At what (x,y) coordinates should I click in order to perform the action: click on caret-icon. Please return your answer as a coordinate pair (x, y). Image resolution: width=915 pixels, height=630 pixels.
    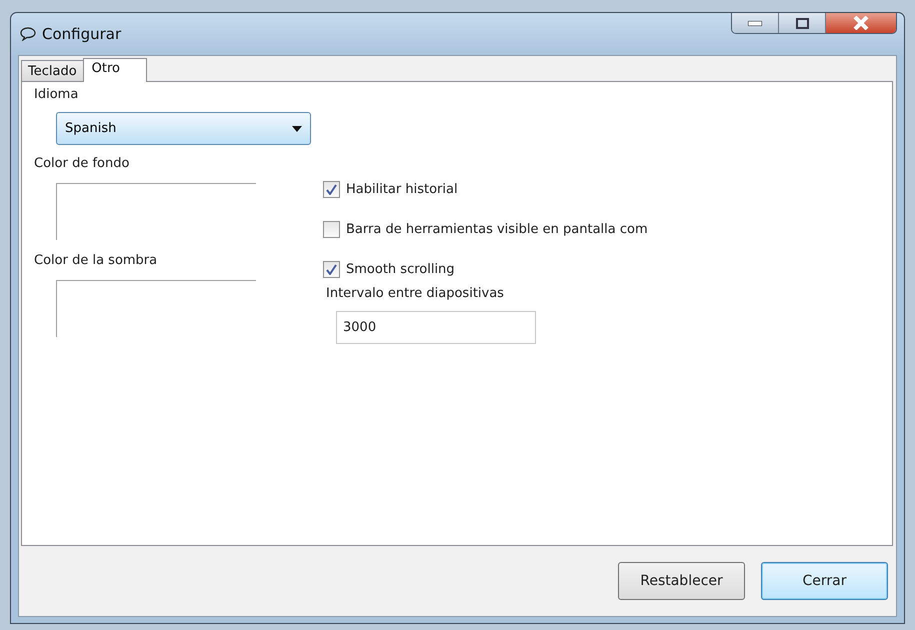
    Looking at the image, I should click on (297, 129).